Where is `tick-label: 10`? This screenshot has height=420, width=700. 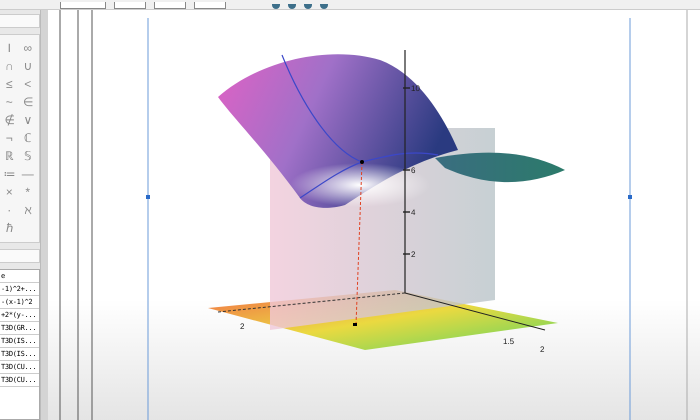 tick-label: 10 is located at coordinates (415, 88).